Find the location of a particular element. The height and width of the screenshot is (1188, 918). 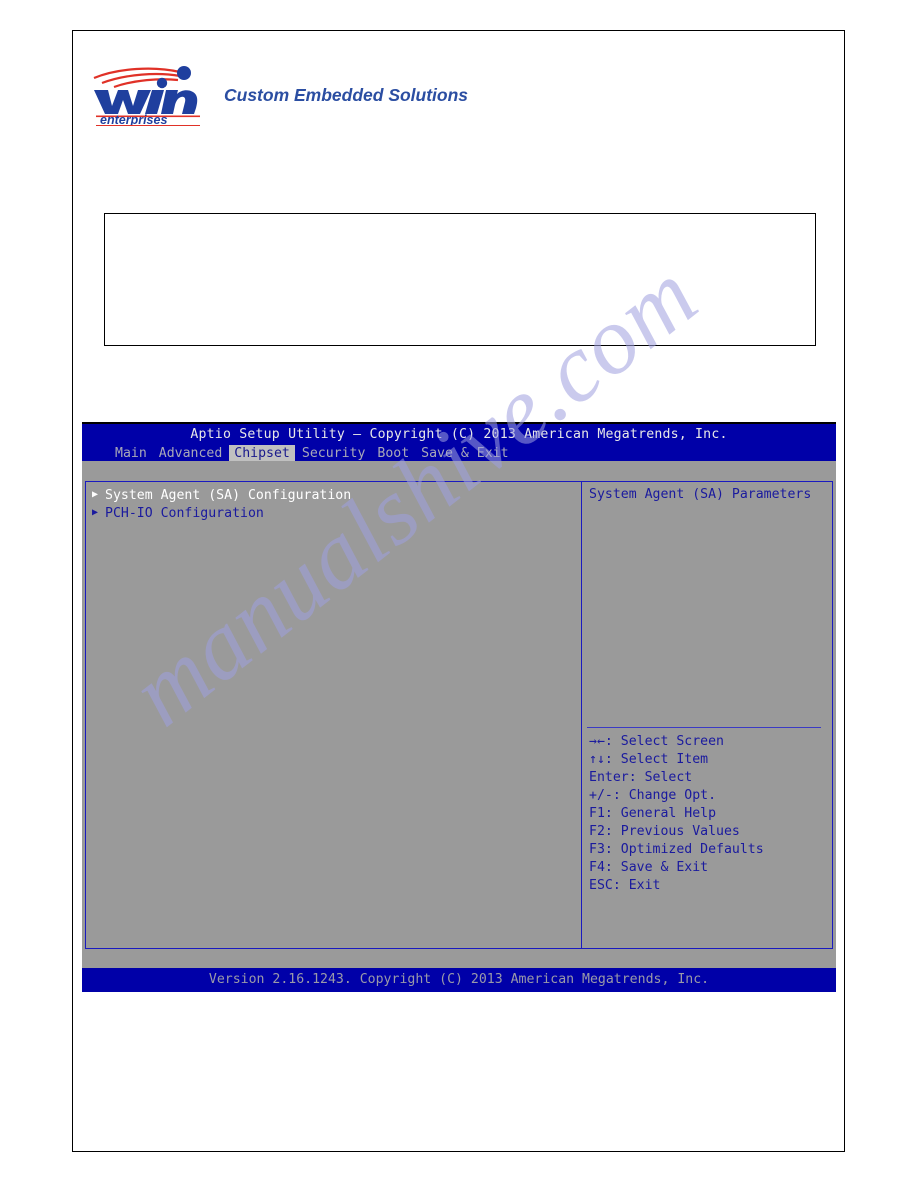

tagline-text: Custom Embedded Solutions is located at coordinates (346, 94).